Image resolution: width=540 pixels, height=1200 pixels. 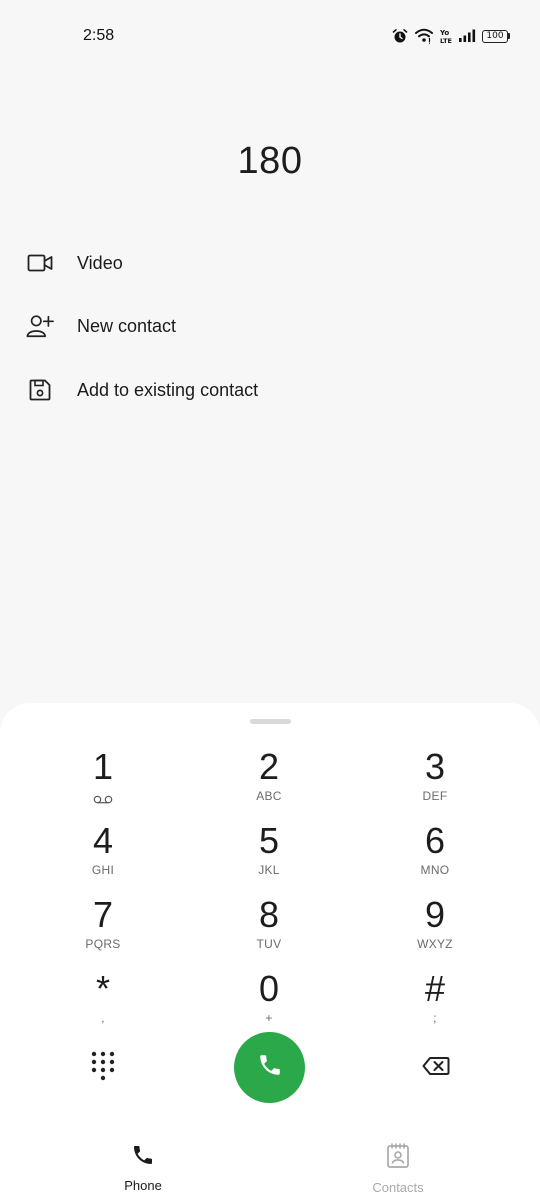 What do you see at coordinates (435, 944) in the screenshot?
I see `key-letters: WXYZ` at bounding box center [435, 944].